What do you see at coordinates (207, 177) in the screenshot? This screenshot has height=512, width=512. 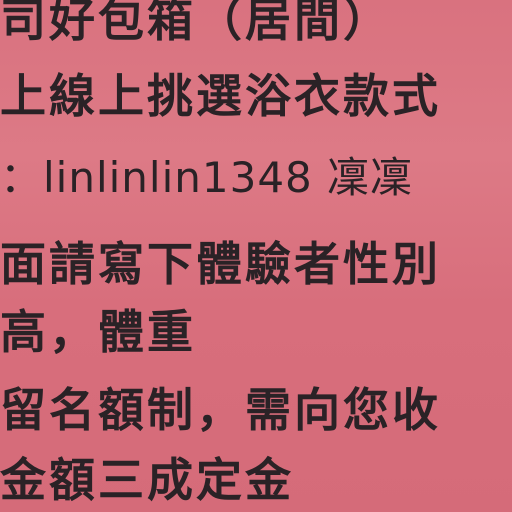 I see `text-line-3: ：linlinlin1348 凜凜` at bounding box center [207, 177].